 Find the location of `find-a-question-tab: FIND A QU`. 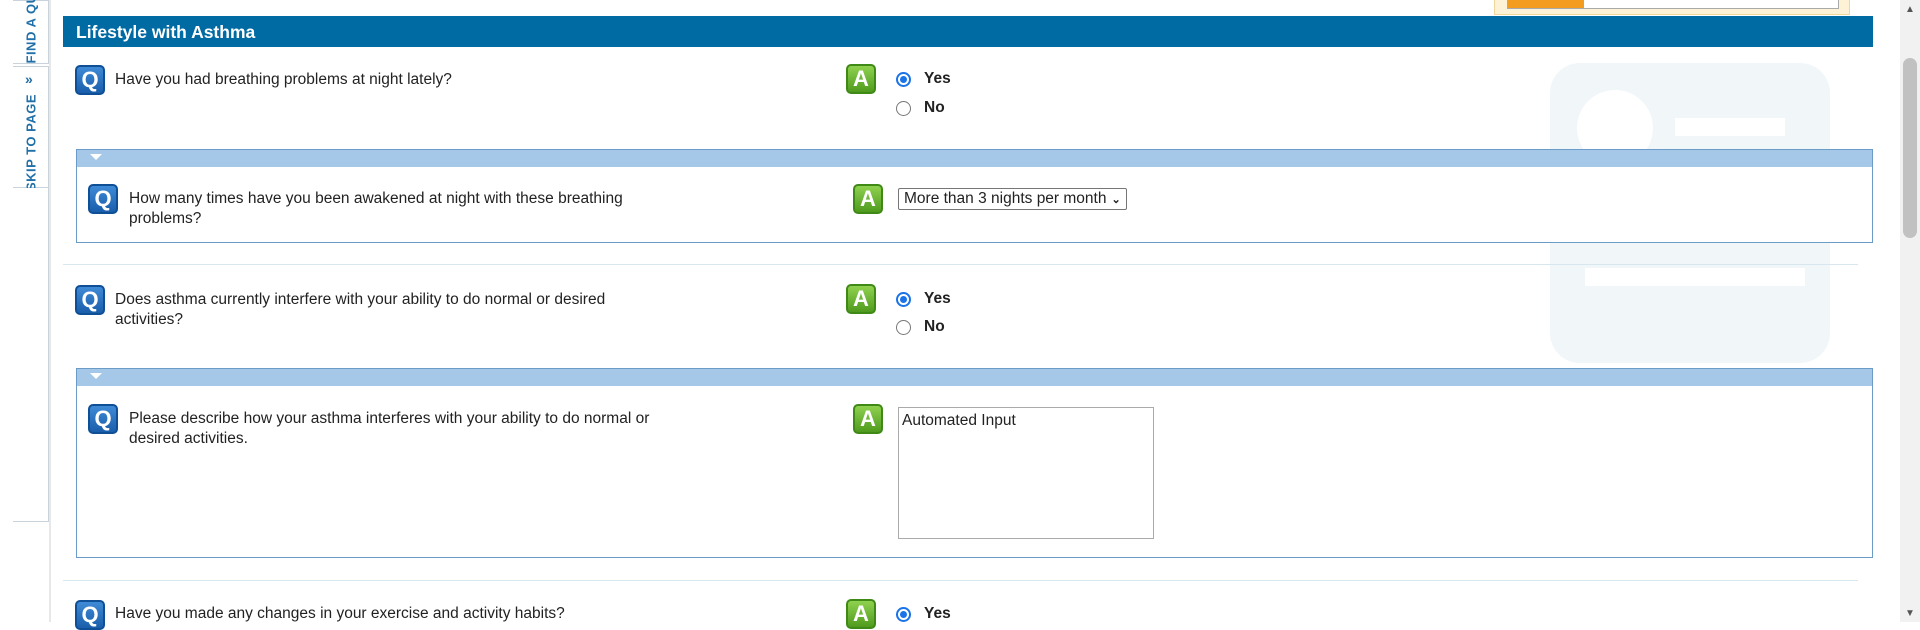

find-a-question-tab: FIND A QU is located at coordinates (31, 32).